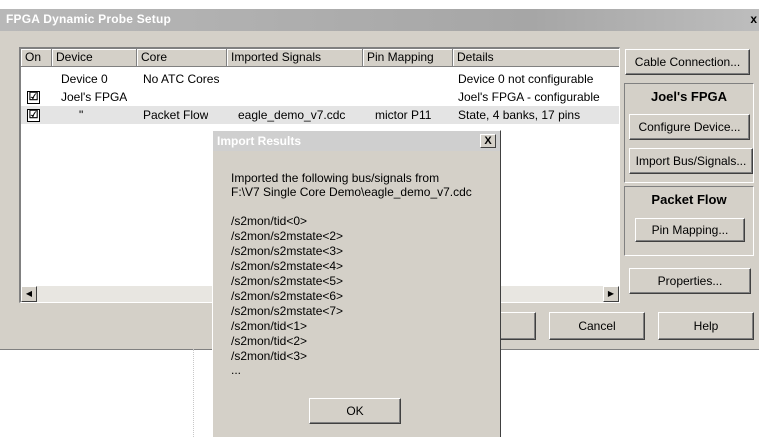  Describe the element at coordinates (689, 96) in the screenshot. I see `device-group-title: Joel's FPGA` at that location.